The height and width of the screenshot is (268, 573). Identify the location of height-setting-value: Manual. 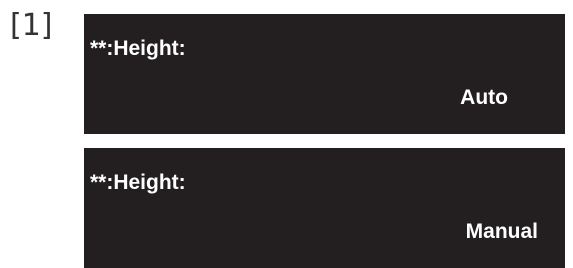
(501, 231).